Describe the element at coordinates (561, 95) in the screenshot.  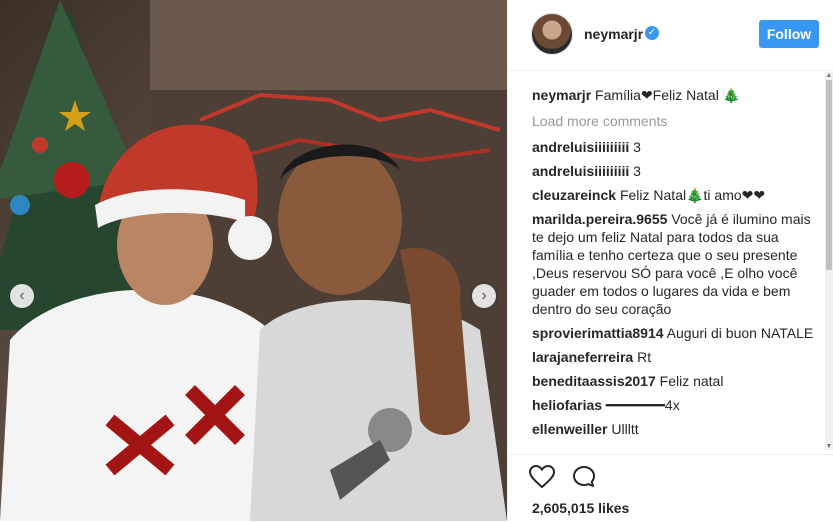
I see `caption-username: neymarjr` at that location.